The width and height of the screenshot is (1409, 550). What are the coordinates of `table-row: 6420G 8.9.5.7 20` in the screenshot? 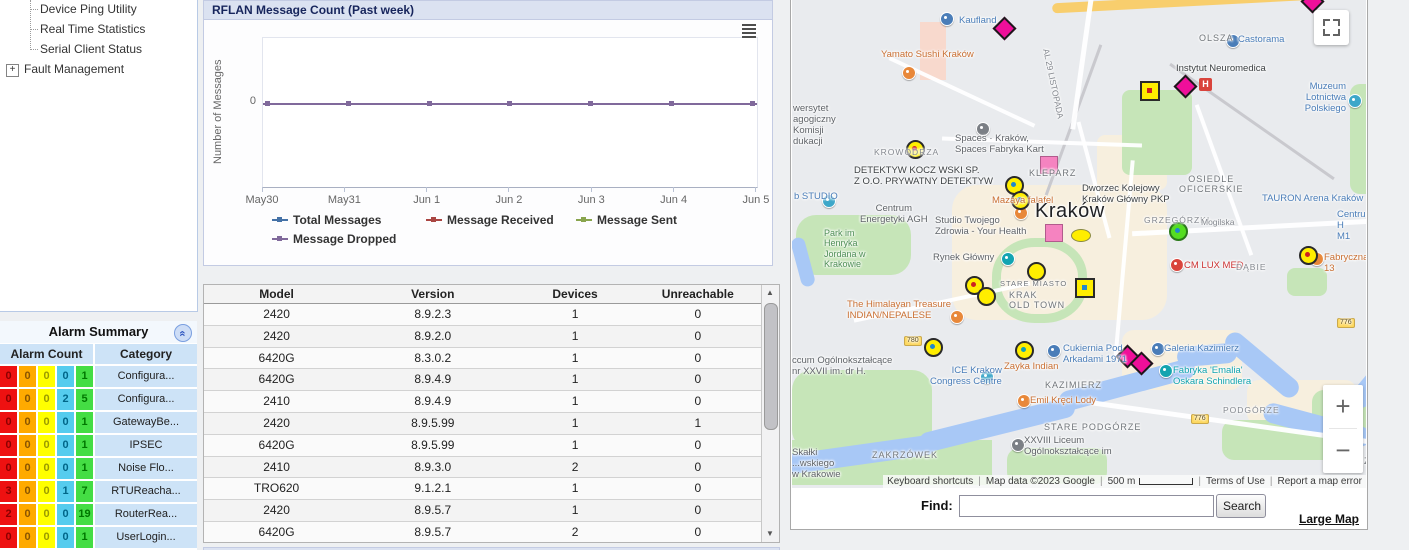 It's located at (483, 531).